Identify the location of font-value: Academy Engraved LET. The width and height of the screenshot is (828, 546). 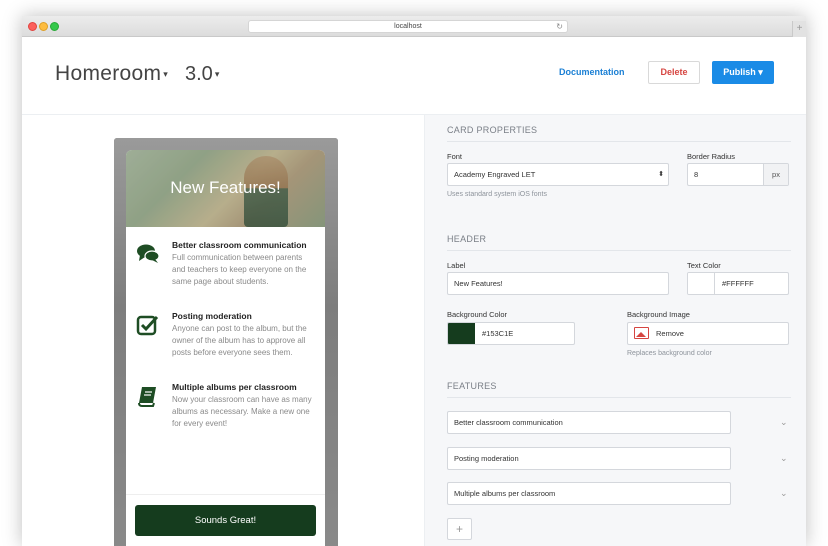
(495, 174).